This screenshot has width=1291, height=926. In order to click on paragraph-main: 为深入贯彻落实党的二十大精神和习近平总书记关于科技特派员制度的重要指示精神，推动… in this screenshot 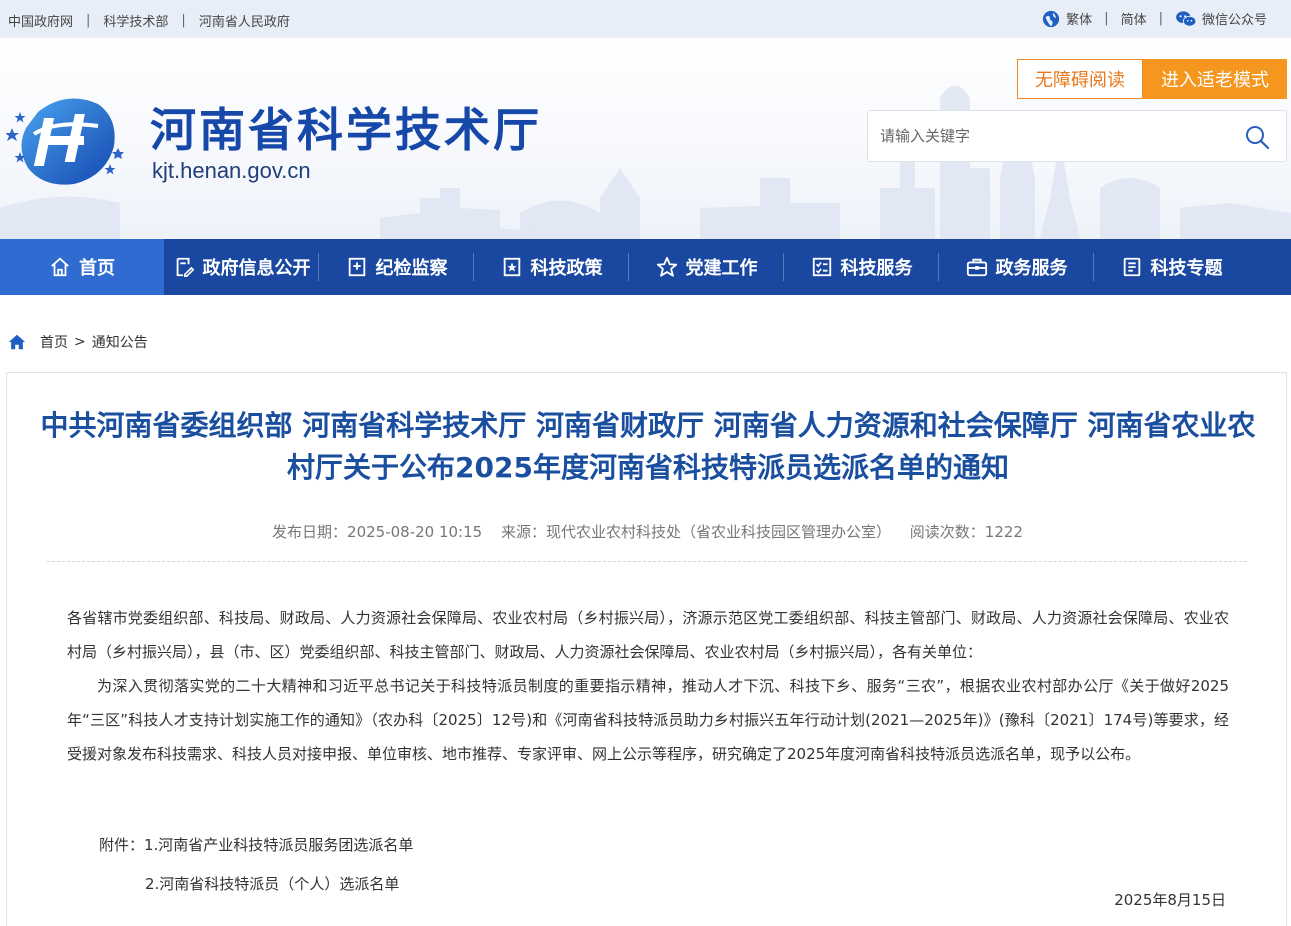, I will do `click(648, 720)`.